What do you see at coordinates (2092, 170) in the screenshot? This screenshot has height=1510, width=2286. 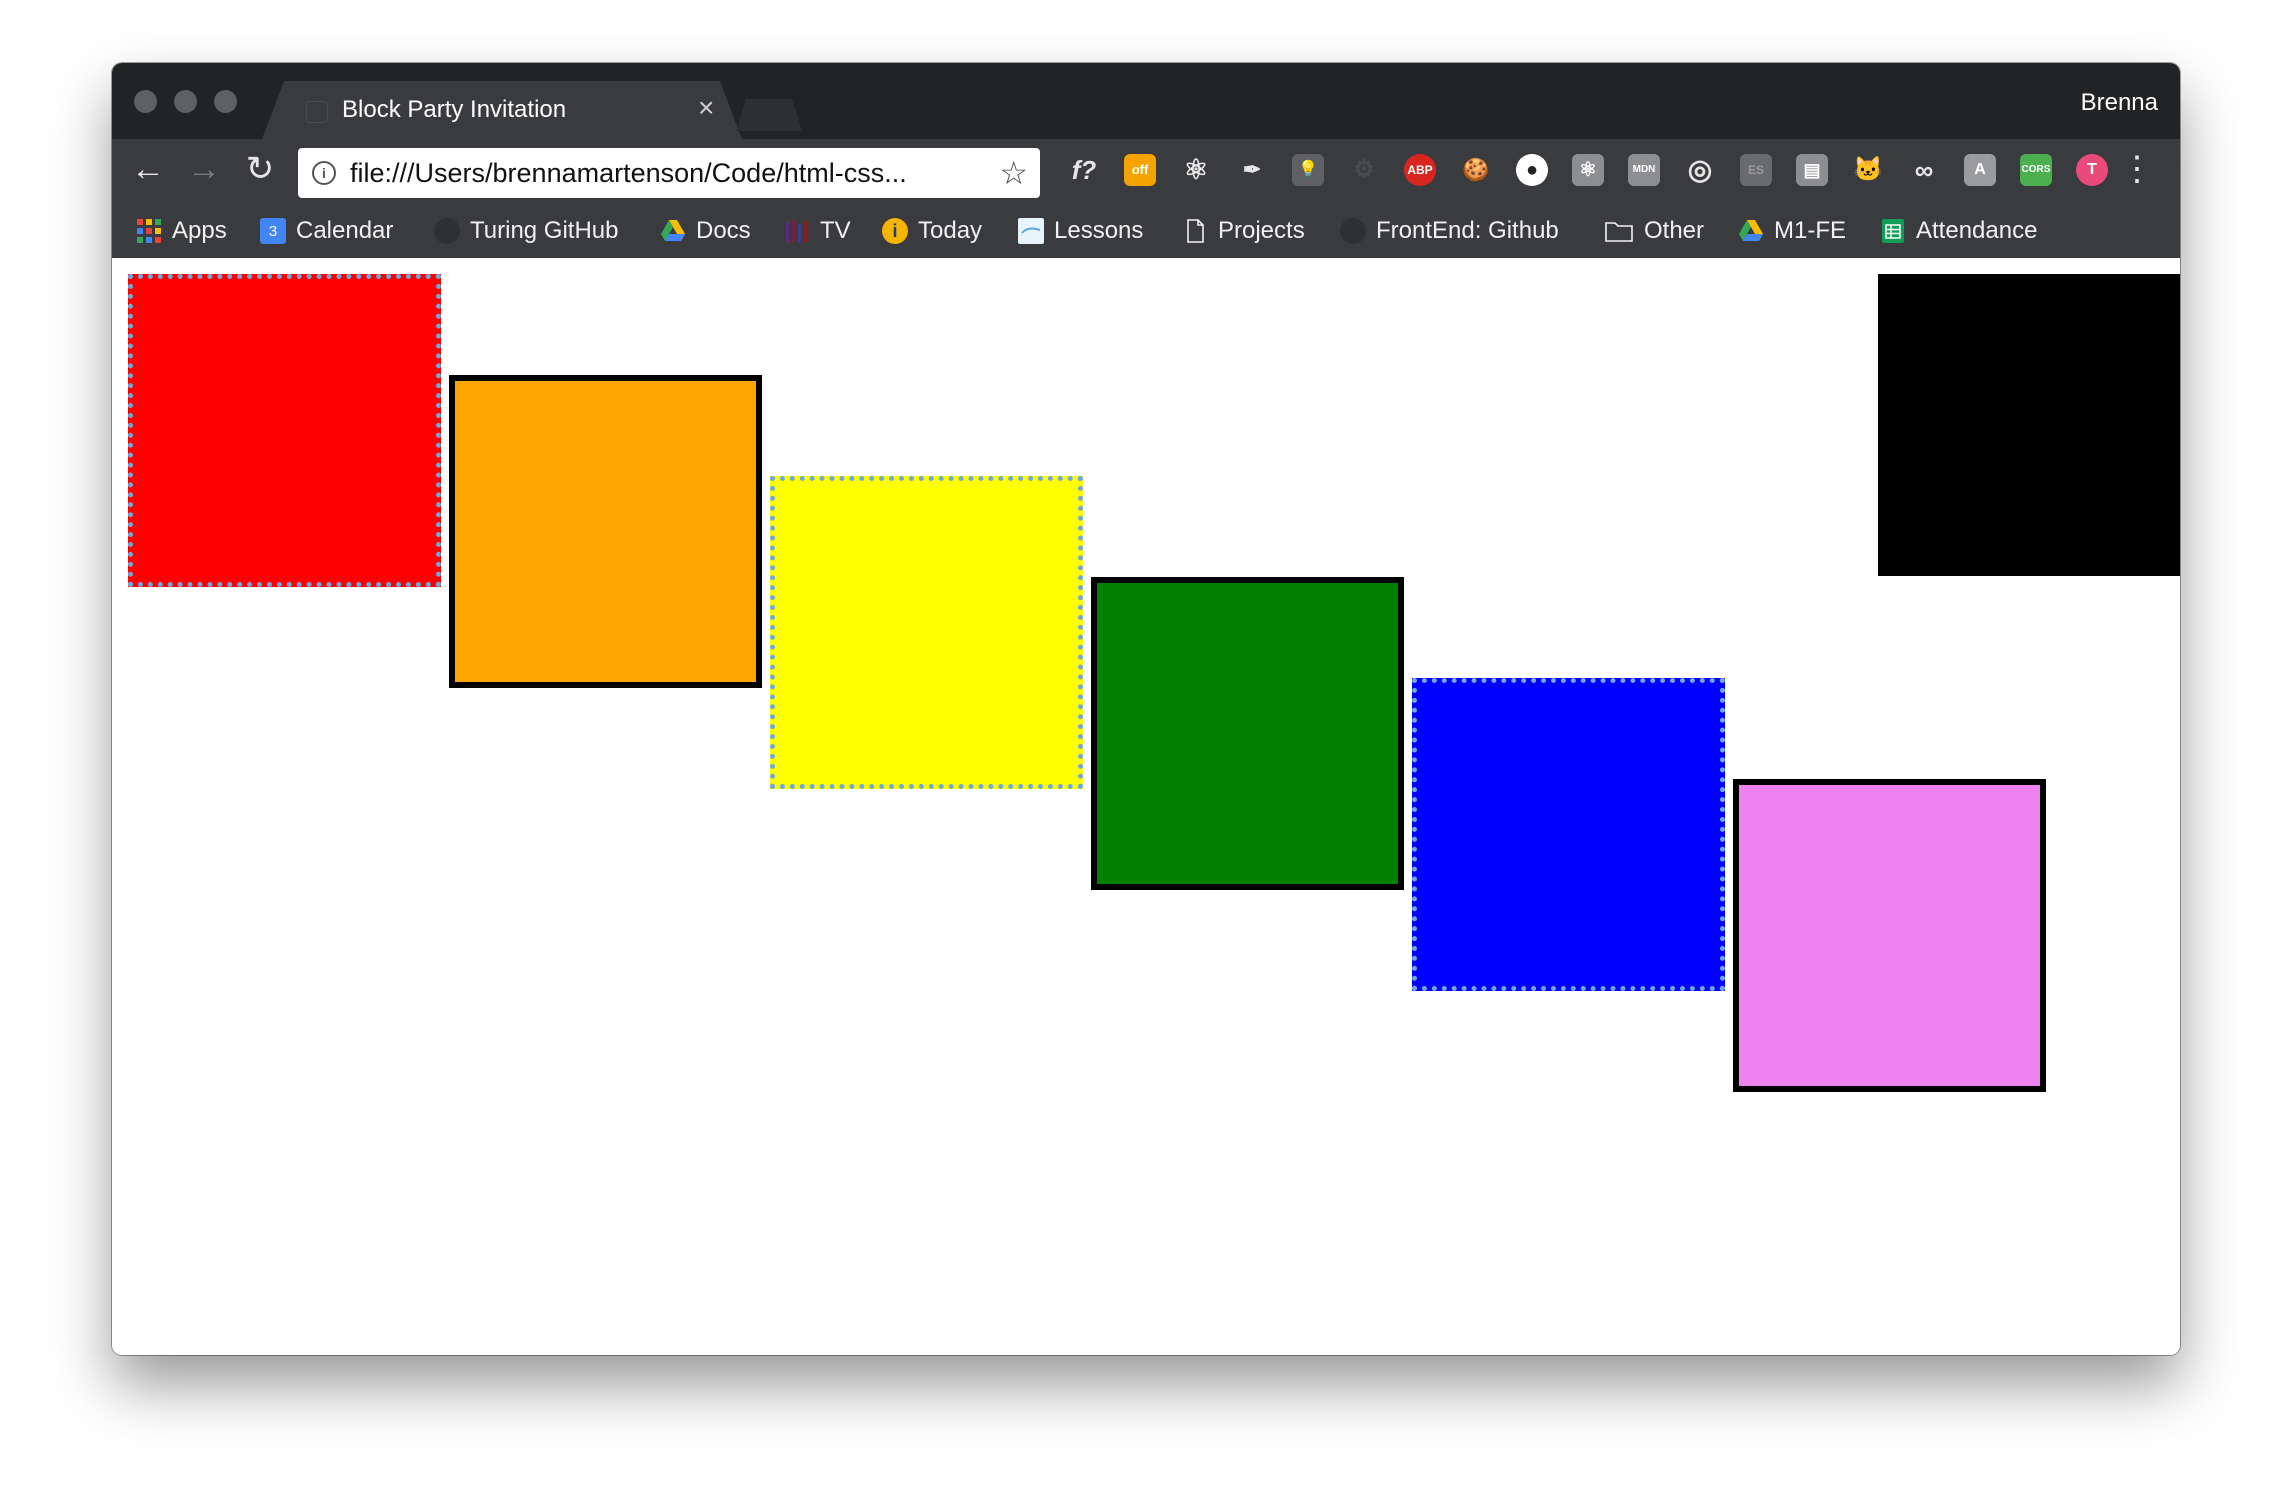 I see `tampermonkey-icon: T` at bounding box center [2092, 170].